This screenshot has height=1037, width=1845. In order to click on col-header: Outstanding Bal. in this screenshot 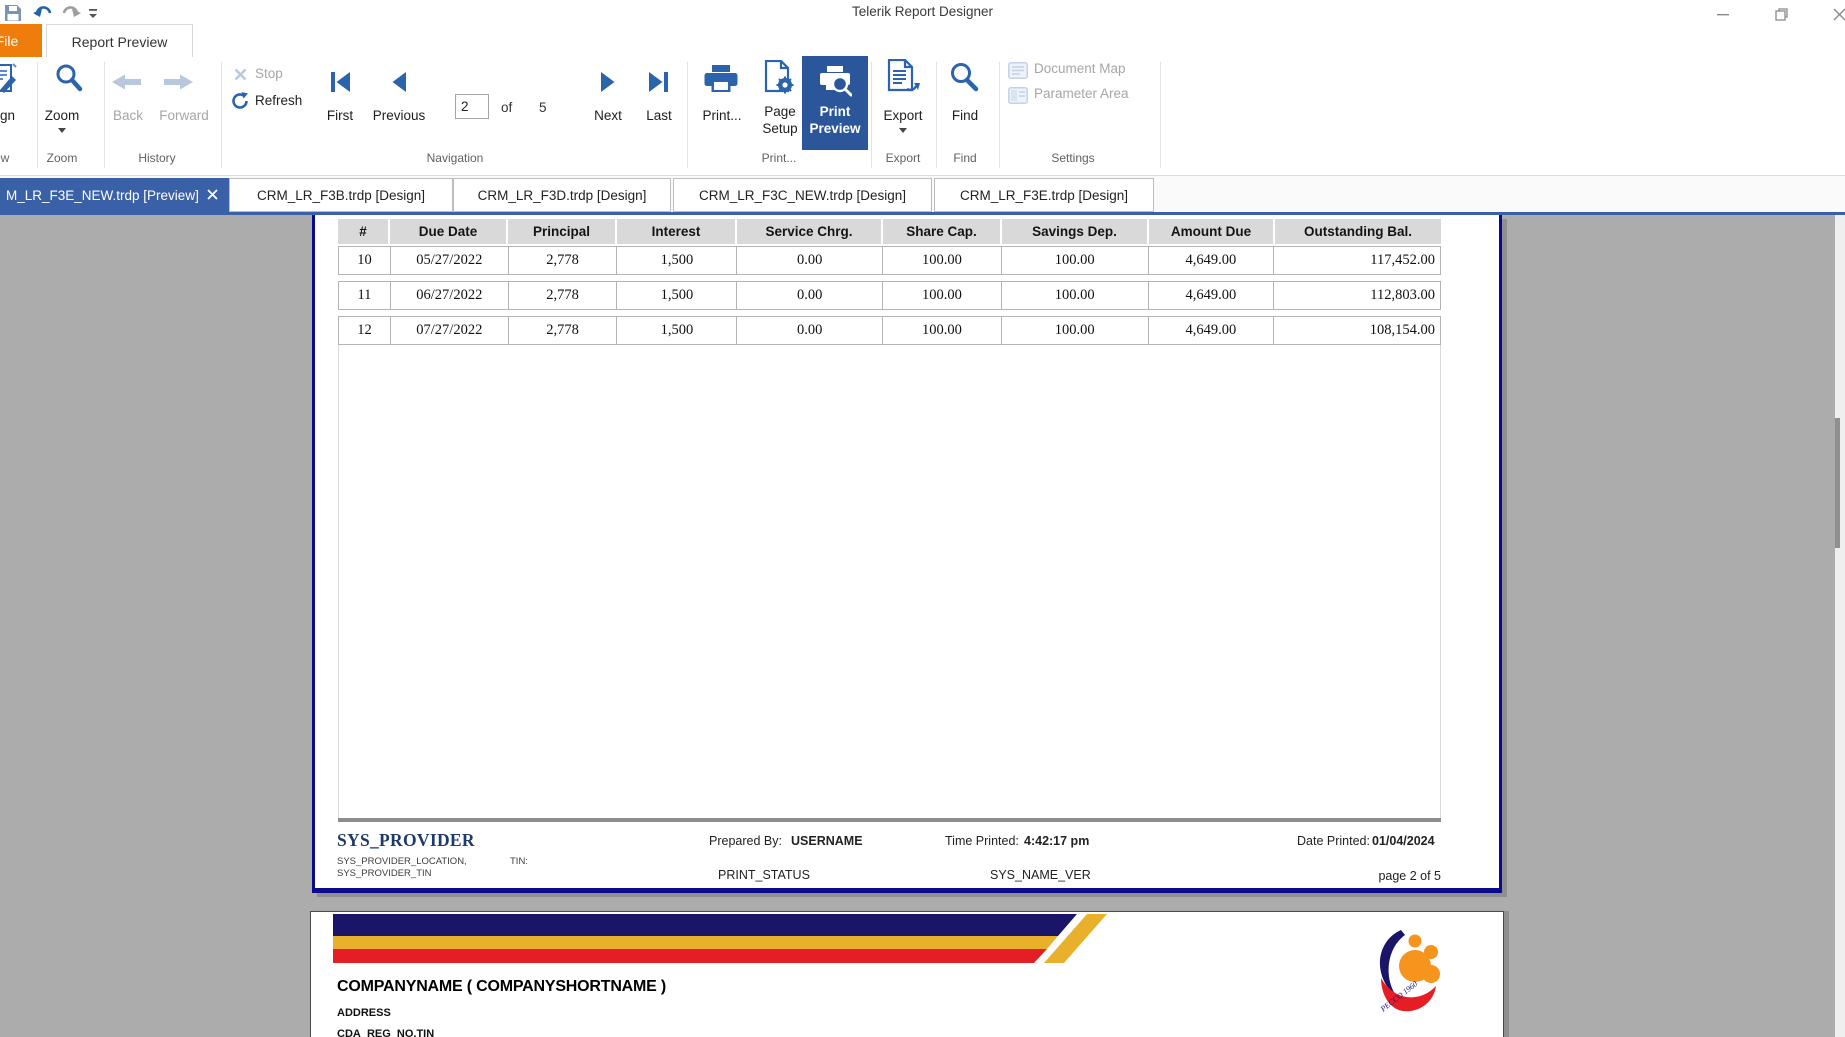, I will do `click(1358, 231)`.